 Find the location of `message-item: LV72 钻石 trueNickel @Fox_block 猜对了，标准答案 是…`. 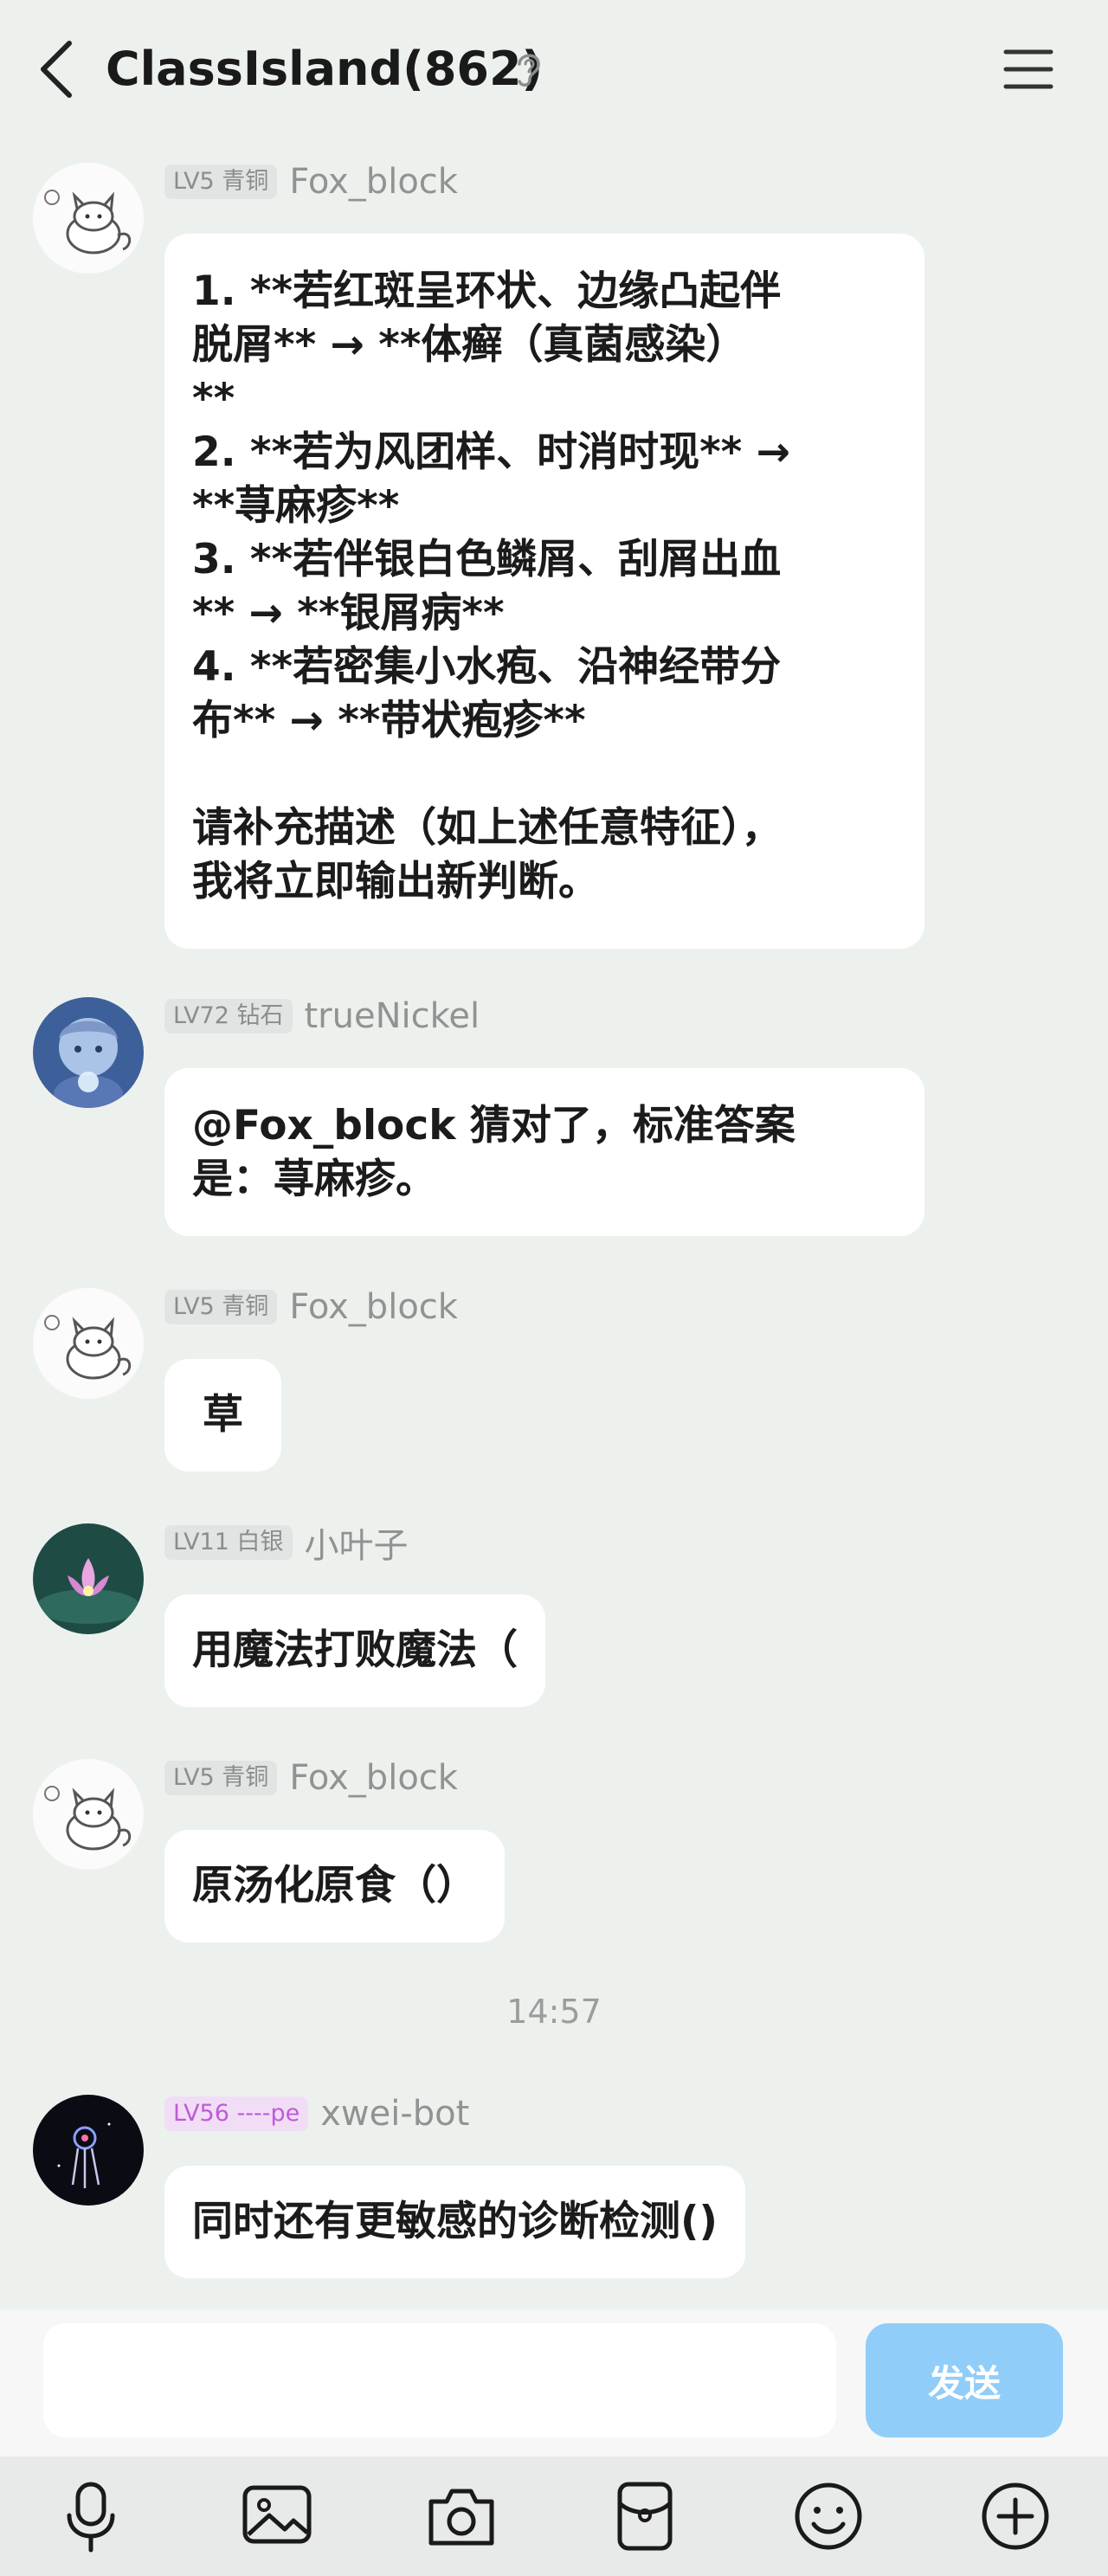

message-item: LV72 钻石 trueNickel @Fox_block 猜对了，标准答案 是… is located at coordinates (554, 1116).